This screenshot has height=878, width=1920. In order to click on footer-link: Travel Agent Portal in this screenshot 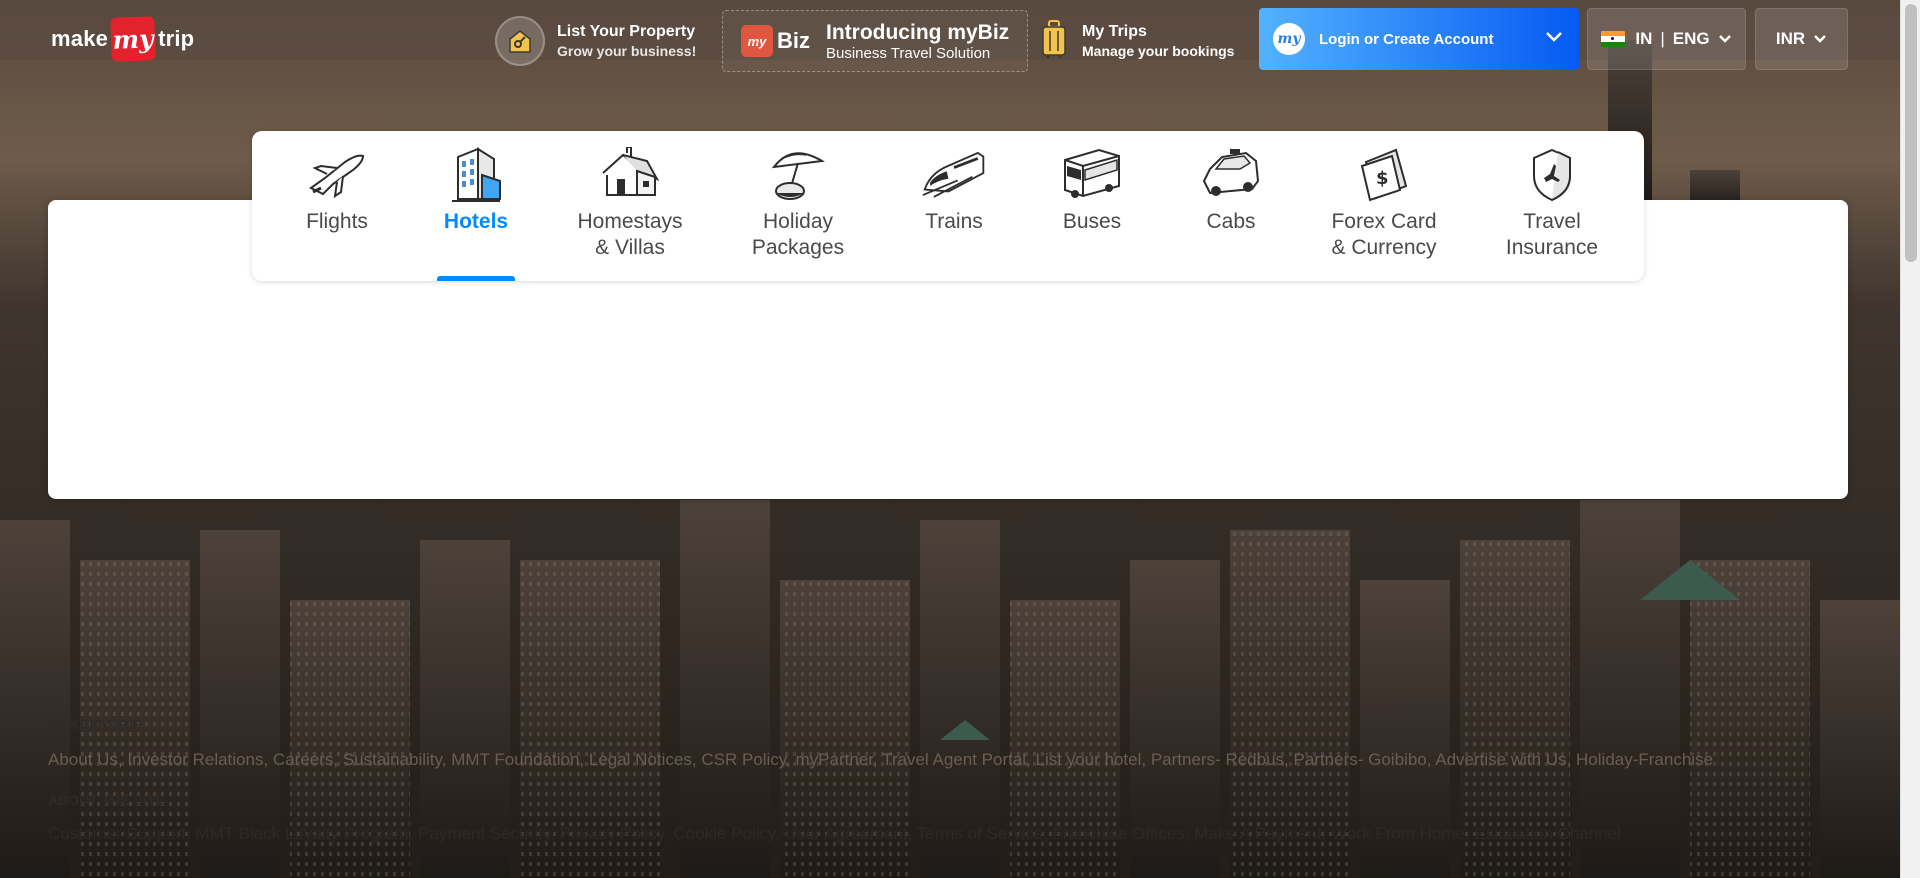, I will do `click(954, 759)`.